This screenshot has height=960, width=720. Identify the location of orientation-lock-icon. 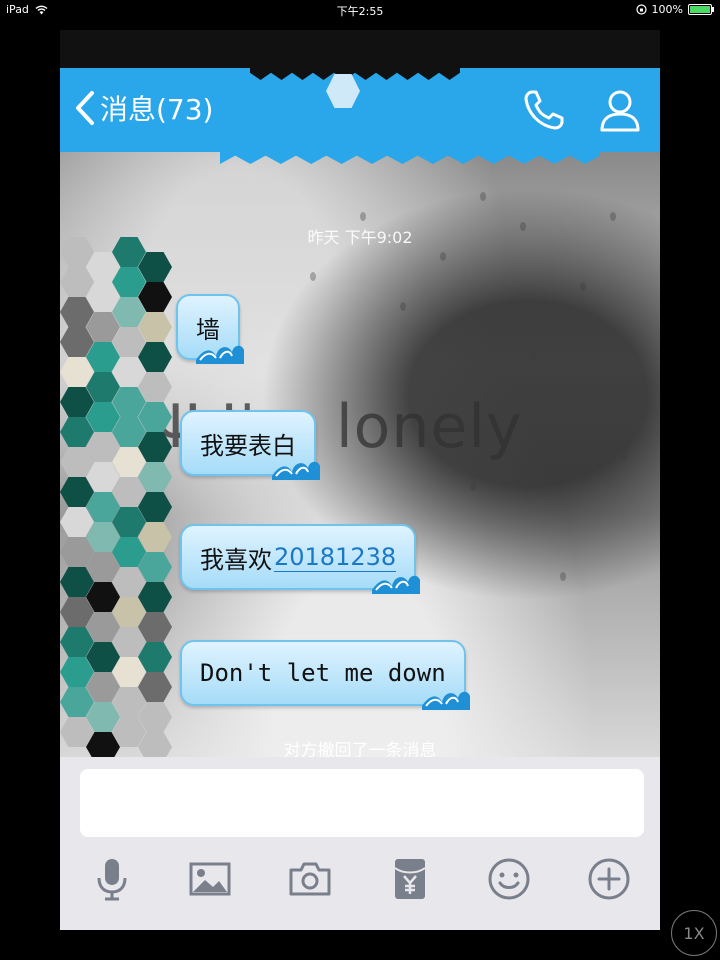
(641, 9).